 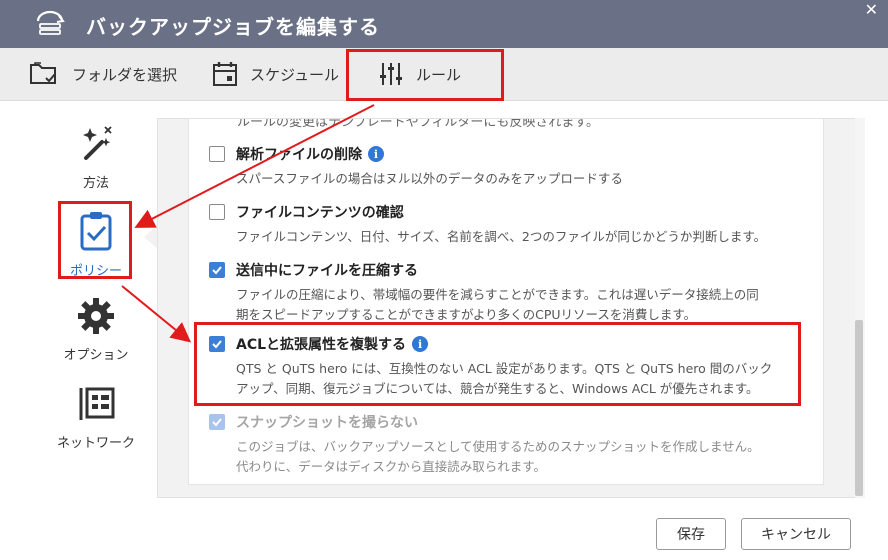 I want to click on backup-job-icon, so click(x=50, y=22).